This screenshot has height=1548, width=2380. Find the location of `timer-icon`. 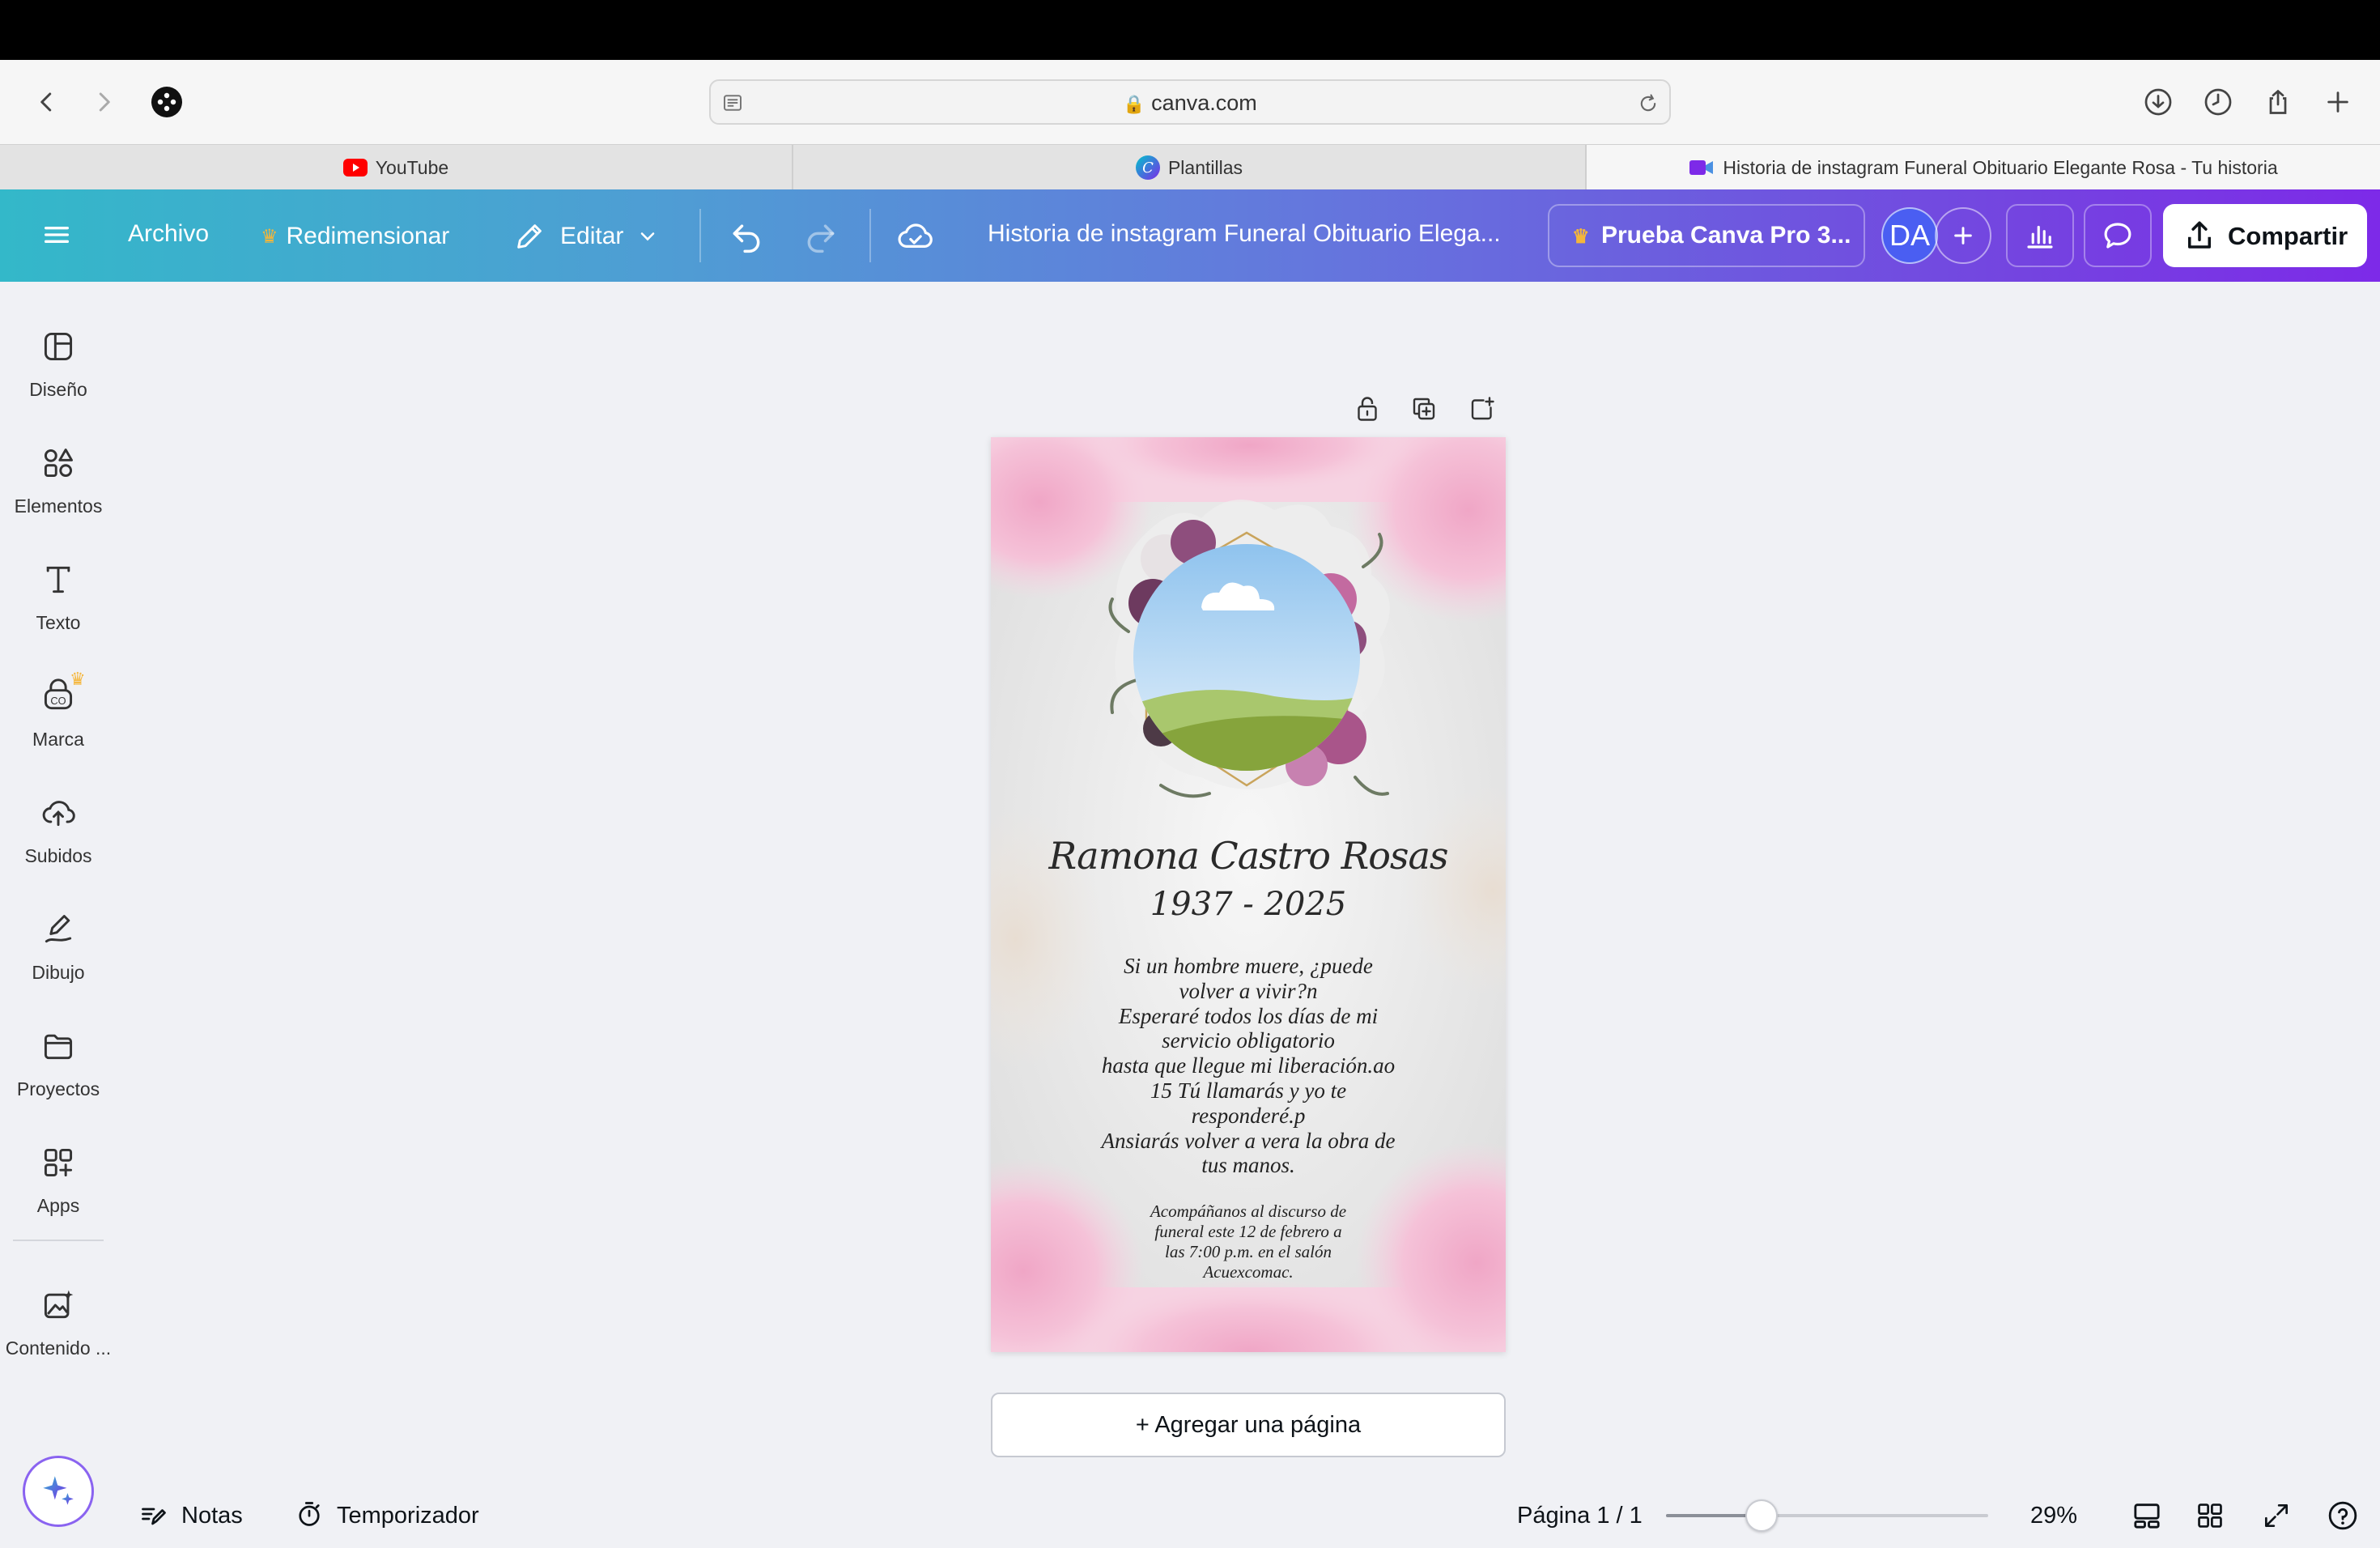

timer-icon is located at coordinates (309, 1514).